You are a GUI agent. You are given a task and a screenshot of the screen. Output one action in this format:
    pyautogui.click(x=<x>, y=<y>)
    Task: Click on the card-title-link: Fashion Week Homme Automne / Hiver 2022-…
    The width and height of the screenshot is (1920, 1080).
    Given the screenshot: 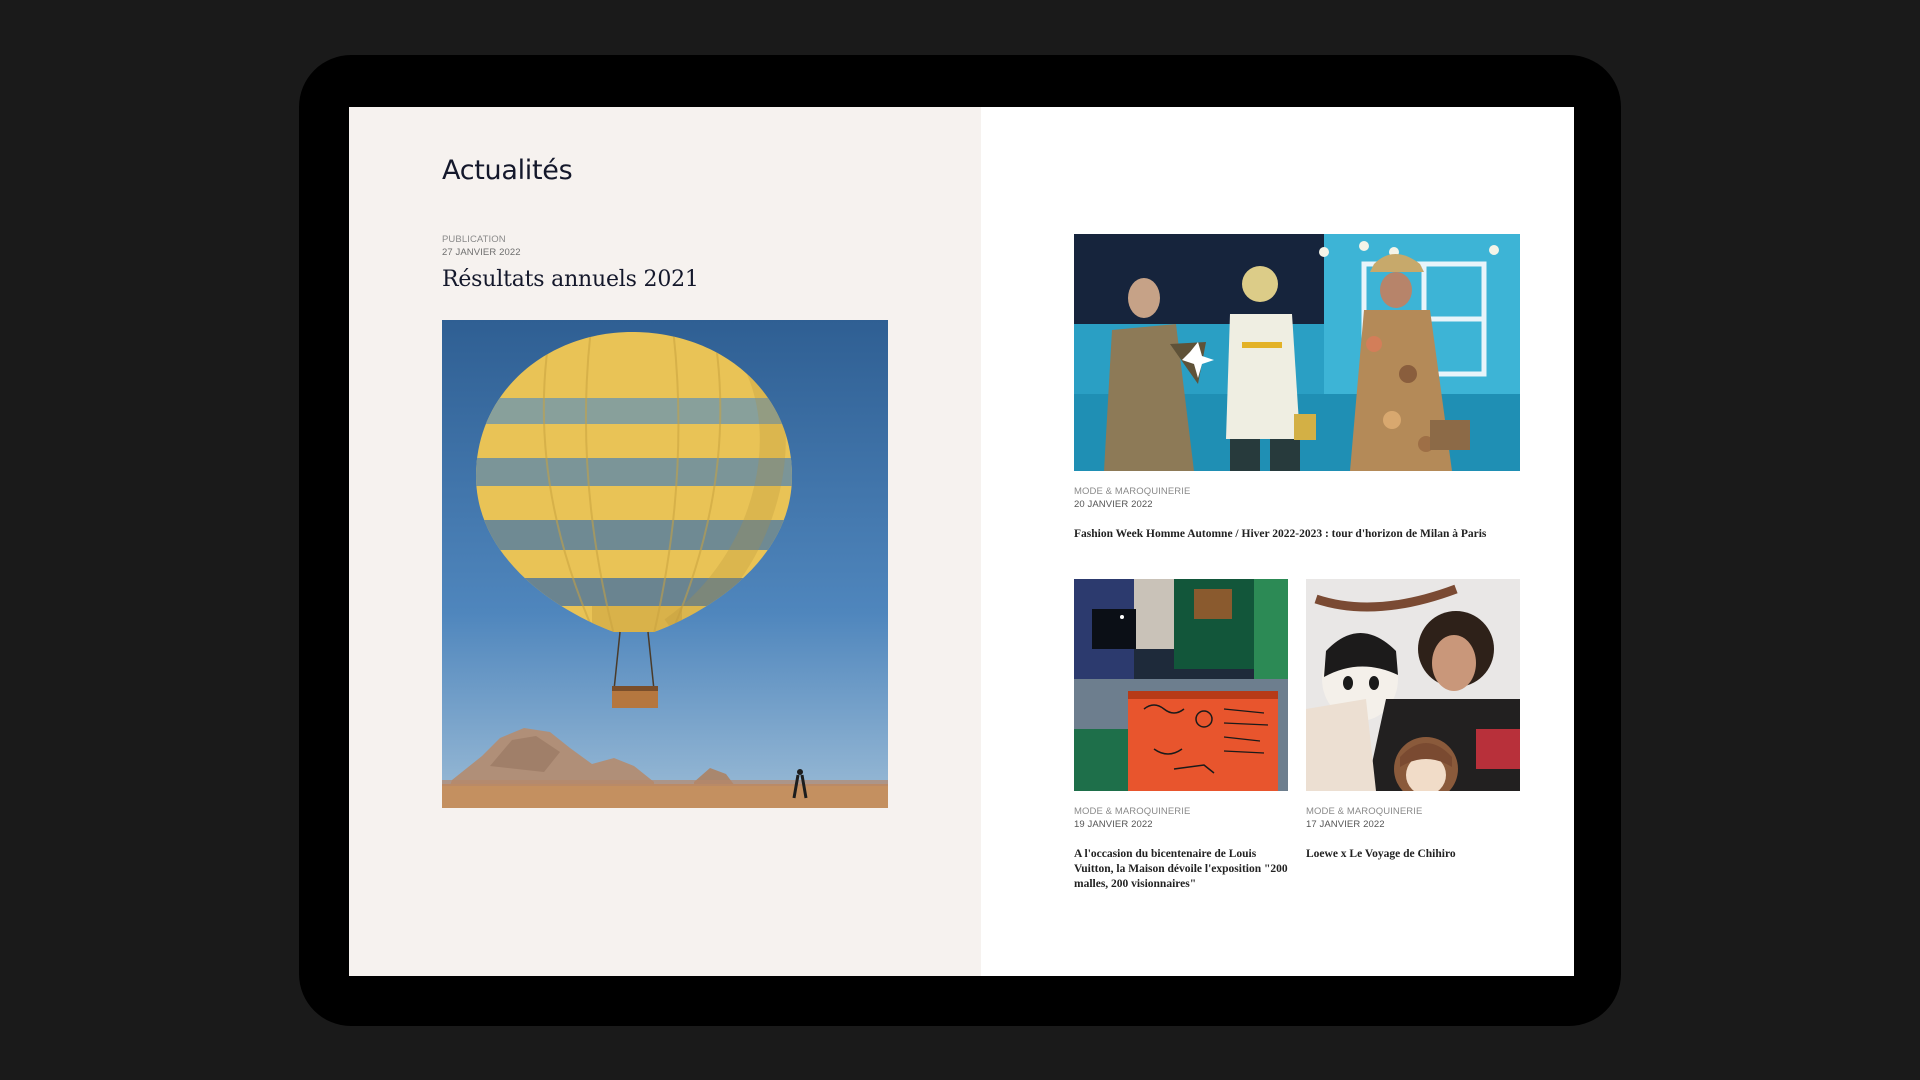 What is the action you would take?
    pyautogui.click(x=1297, y=534)
    